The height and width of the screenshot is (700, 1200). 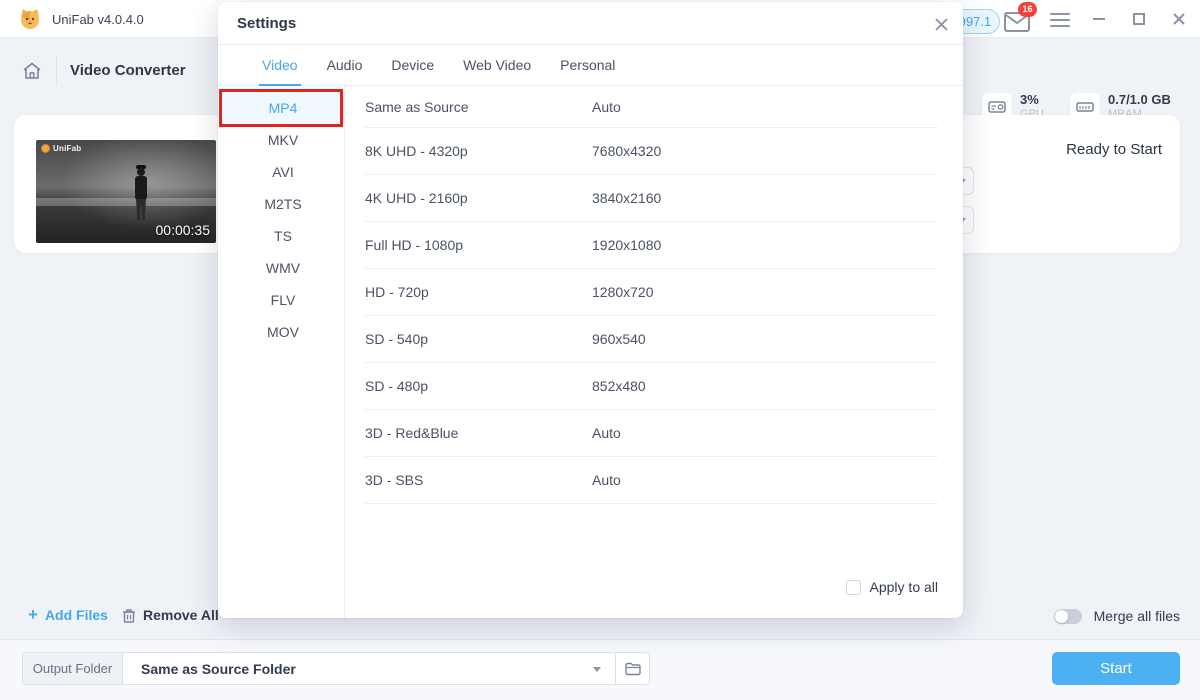 I want to click on resolution-row: Same as Source Auto, so click(x=651, y=107).